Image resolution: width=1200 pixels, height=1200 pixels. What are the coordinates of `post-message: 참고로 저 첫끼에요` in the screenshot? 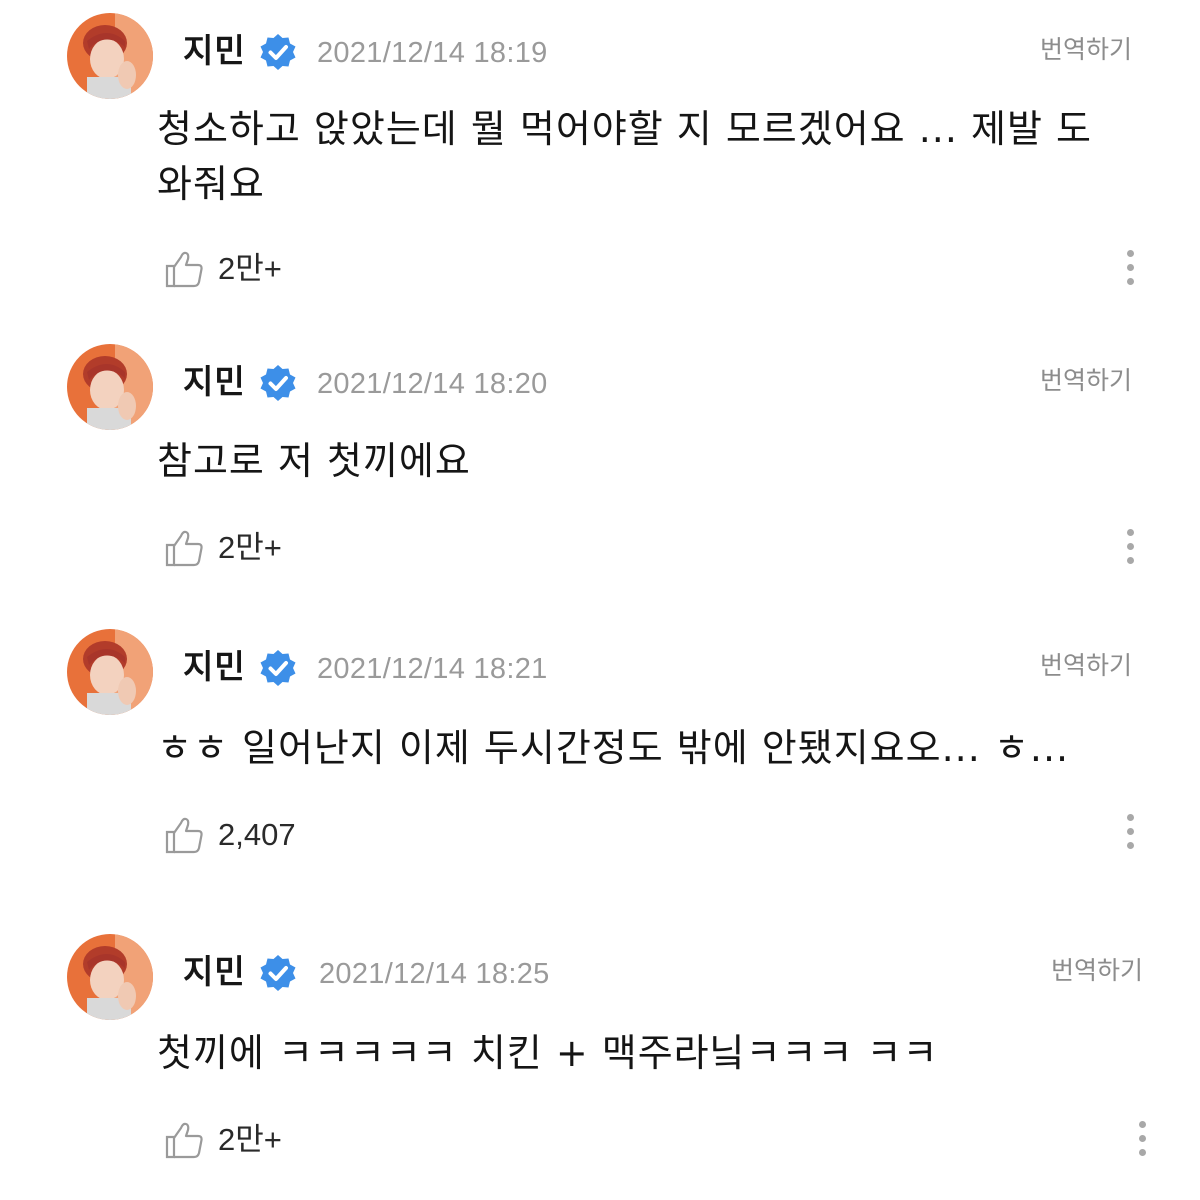 It's located at (314, 461).